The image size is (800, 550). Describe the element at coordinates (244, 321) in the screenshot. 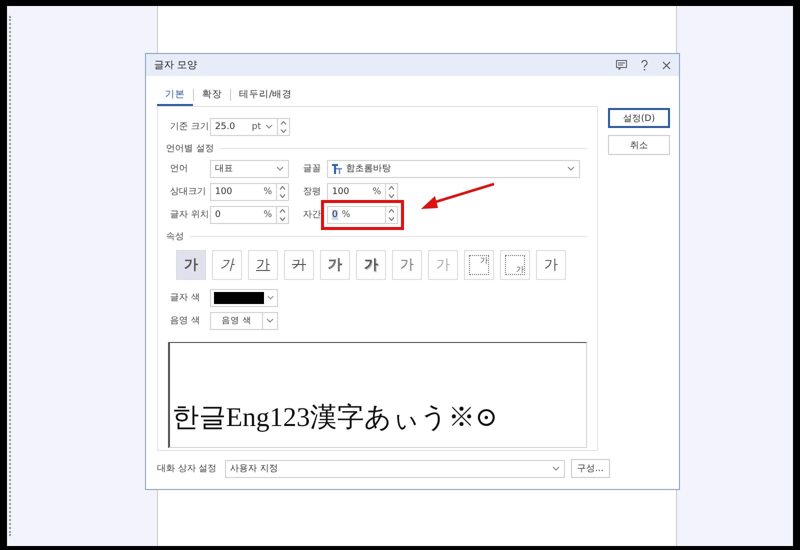

I see `shade-picker: 음영 색` at that location.